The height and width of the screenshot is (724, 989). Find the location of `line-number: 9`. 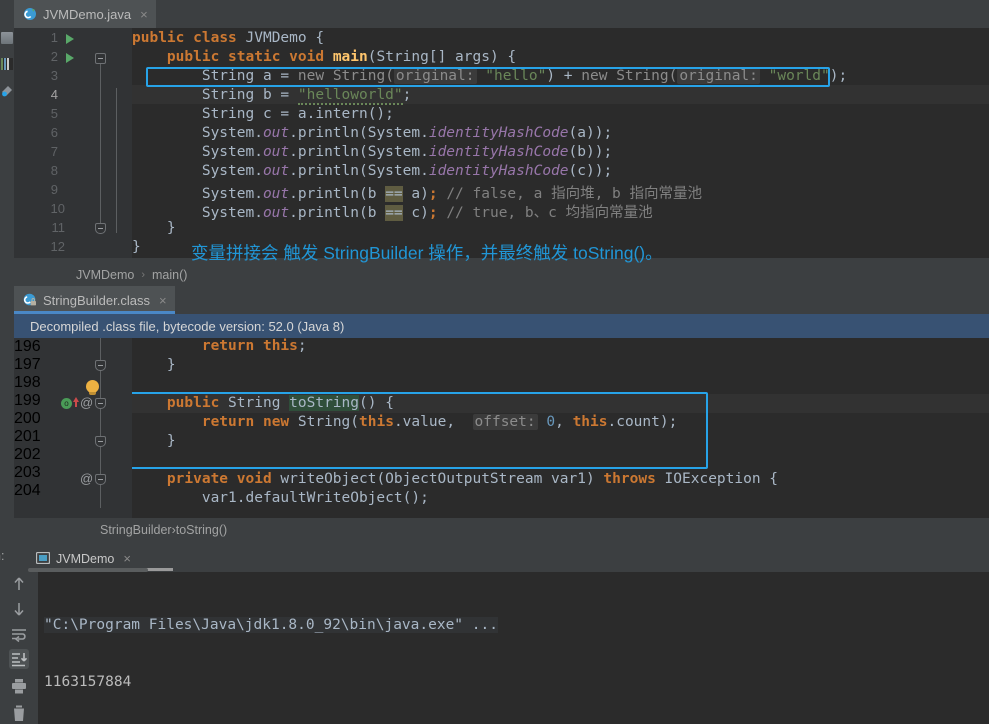

line-number: 9 is located at coordinates (54, 189).